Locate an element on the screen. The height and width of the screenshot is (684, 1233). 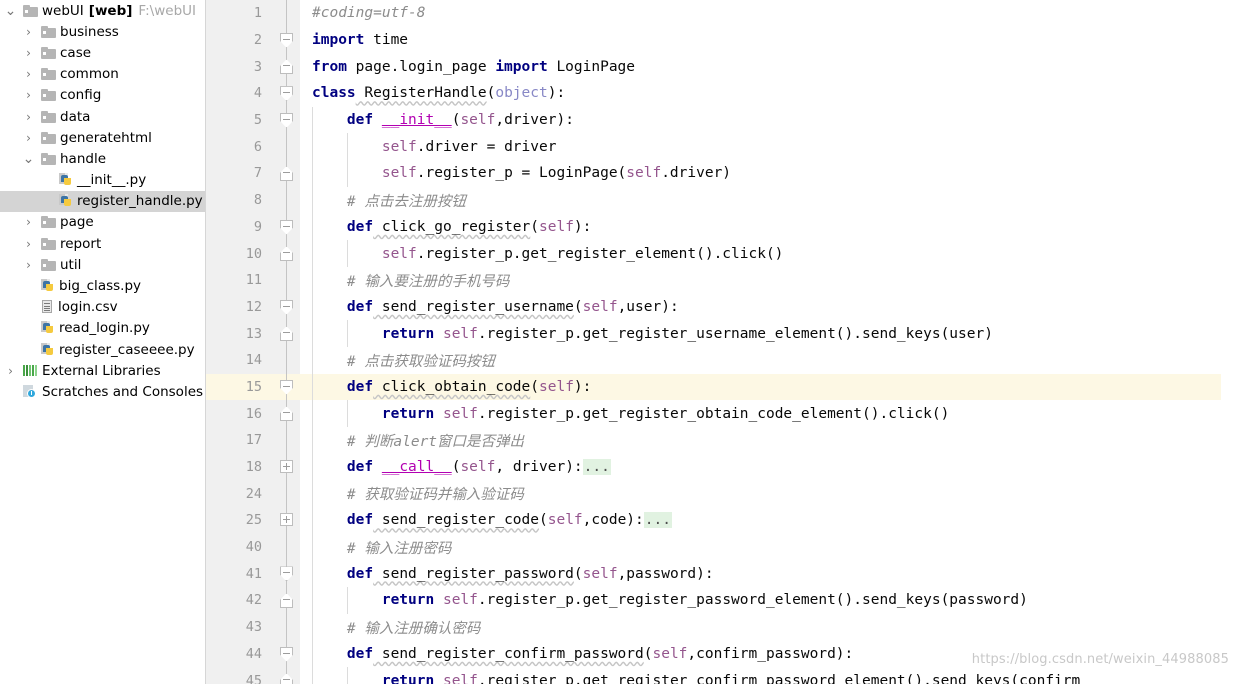
tree-node-external-libraries: › External Libraries is located at coordinates (102, 370).